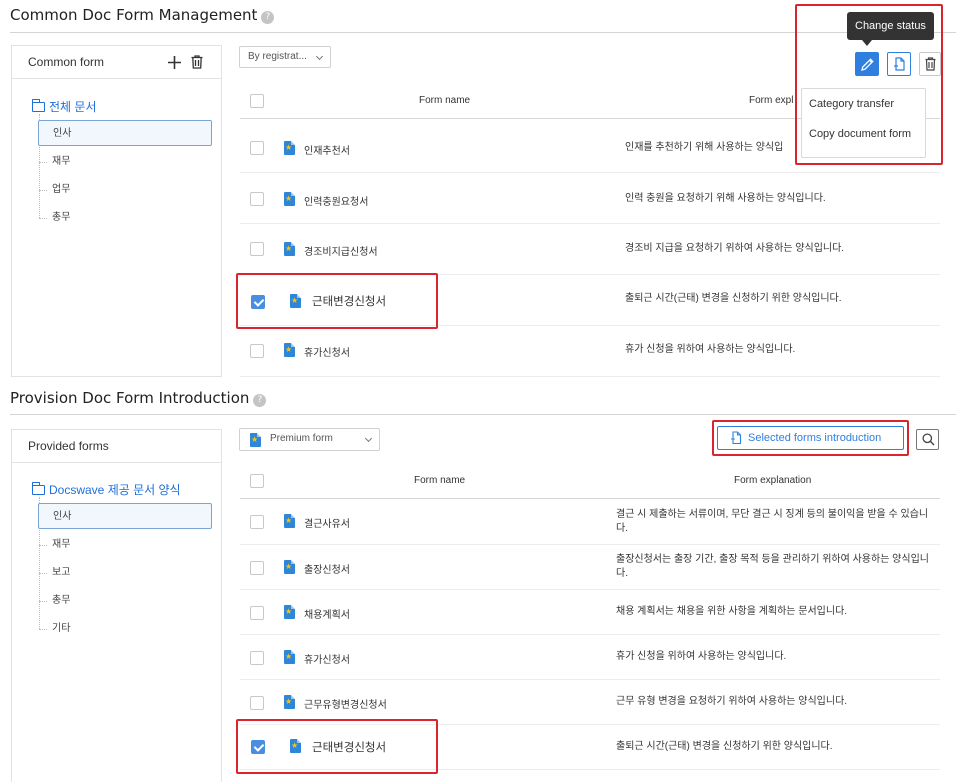 The height and width of the screenshot is (782, 960). Describe the element at coordinates (341, 250) in the screenshot. I see `form-name: 경조비지급신청서` at that location.